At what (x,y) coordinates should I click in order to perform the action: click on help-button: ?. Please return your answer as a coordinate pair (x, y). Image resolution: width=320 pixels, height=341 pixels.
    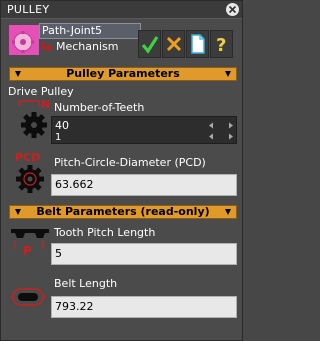
    Looking at the image, I should click on (221, 44).